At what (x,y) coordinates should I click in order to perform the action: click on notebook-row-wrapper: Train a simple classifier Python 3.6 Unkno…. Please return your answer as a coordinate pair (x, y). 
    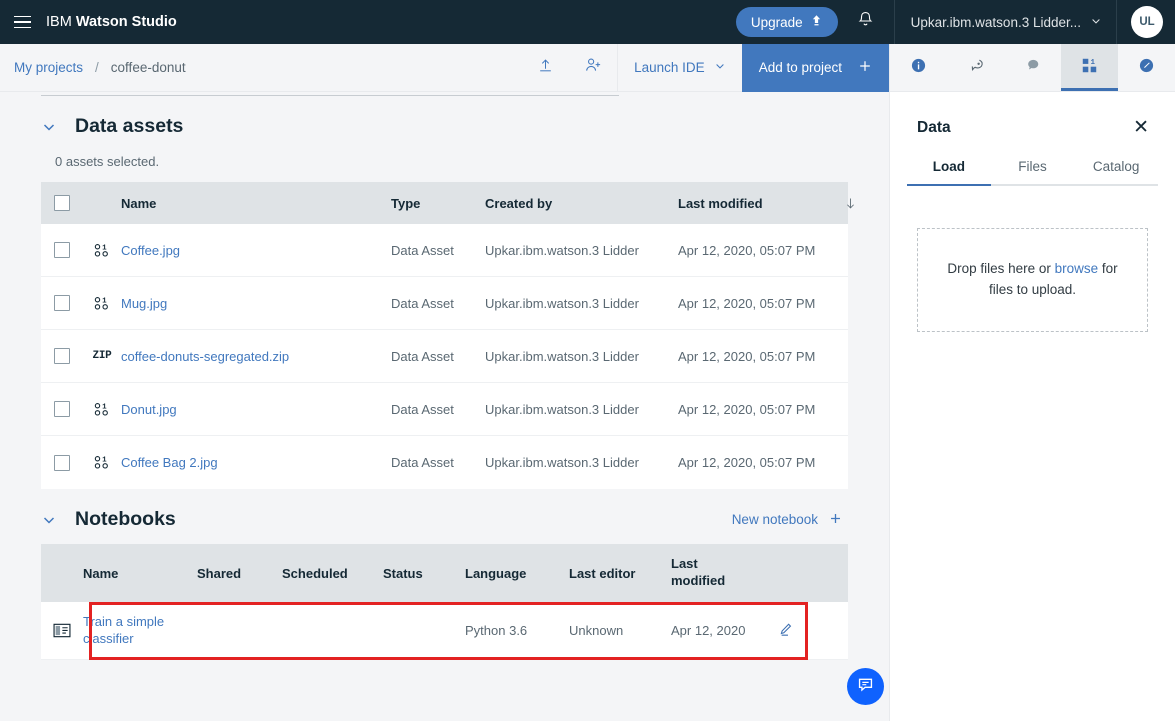
    Looking at the image, I should click on (444, 631).